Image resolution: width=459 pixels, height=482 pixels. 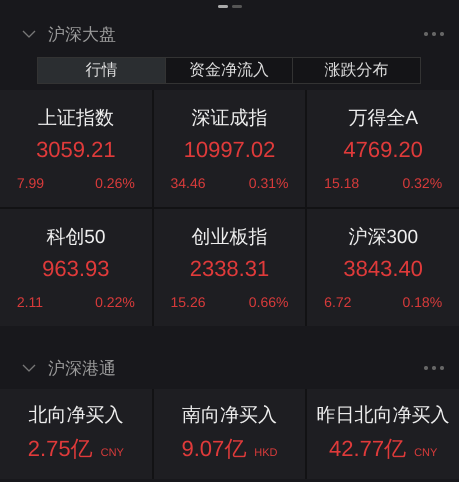 I want to click on index-change: 6.72, so click(x=338, y=302).